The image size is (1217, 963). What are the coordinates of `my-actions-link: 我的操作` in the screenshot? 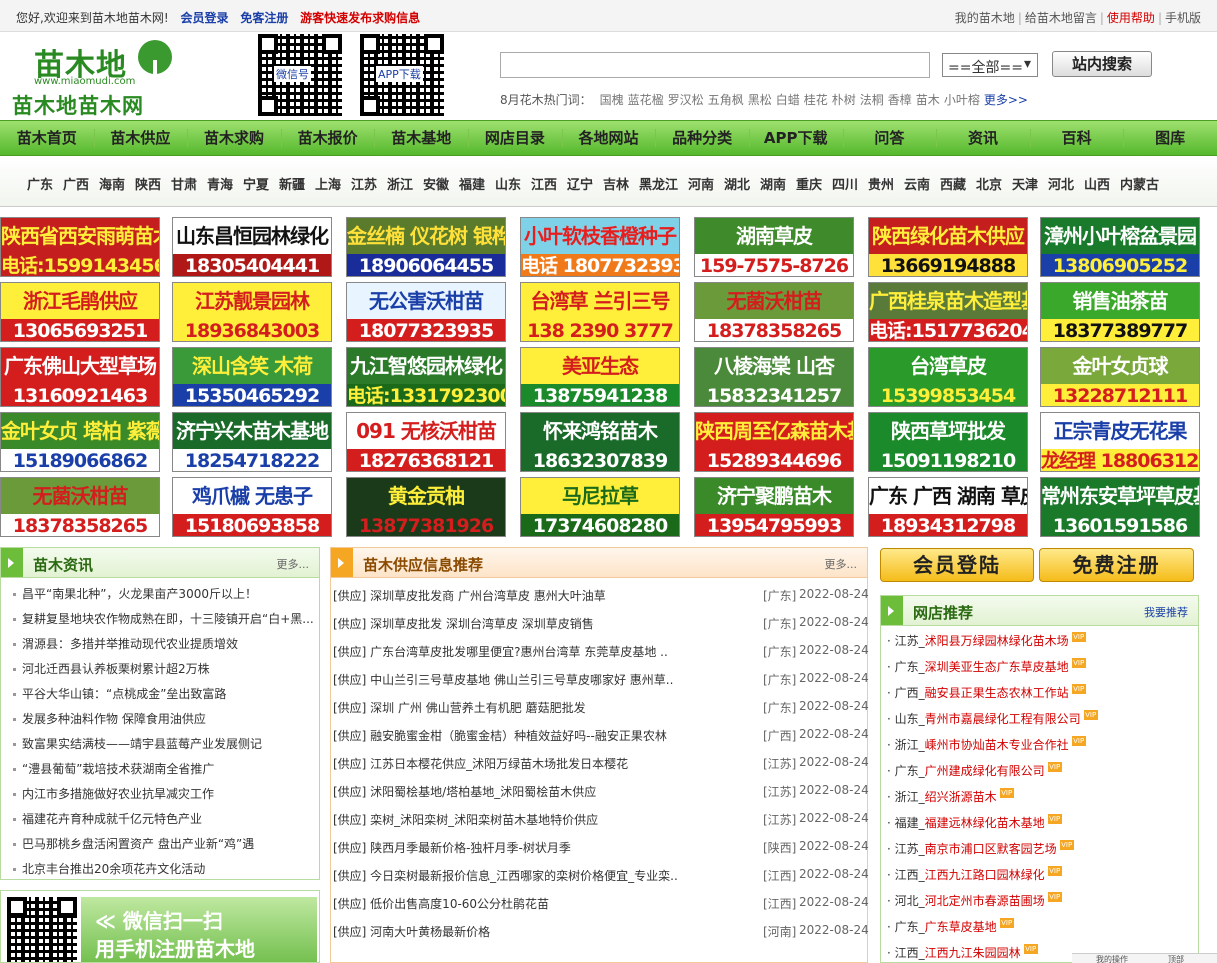 It's located at (1112, 958).